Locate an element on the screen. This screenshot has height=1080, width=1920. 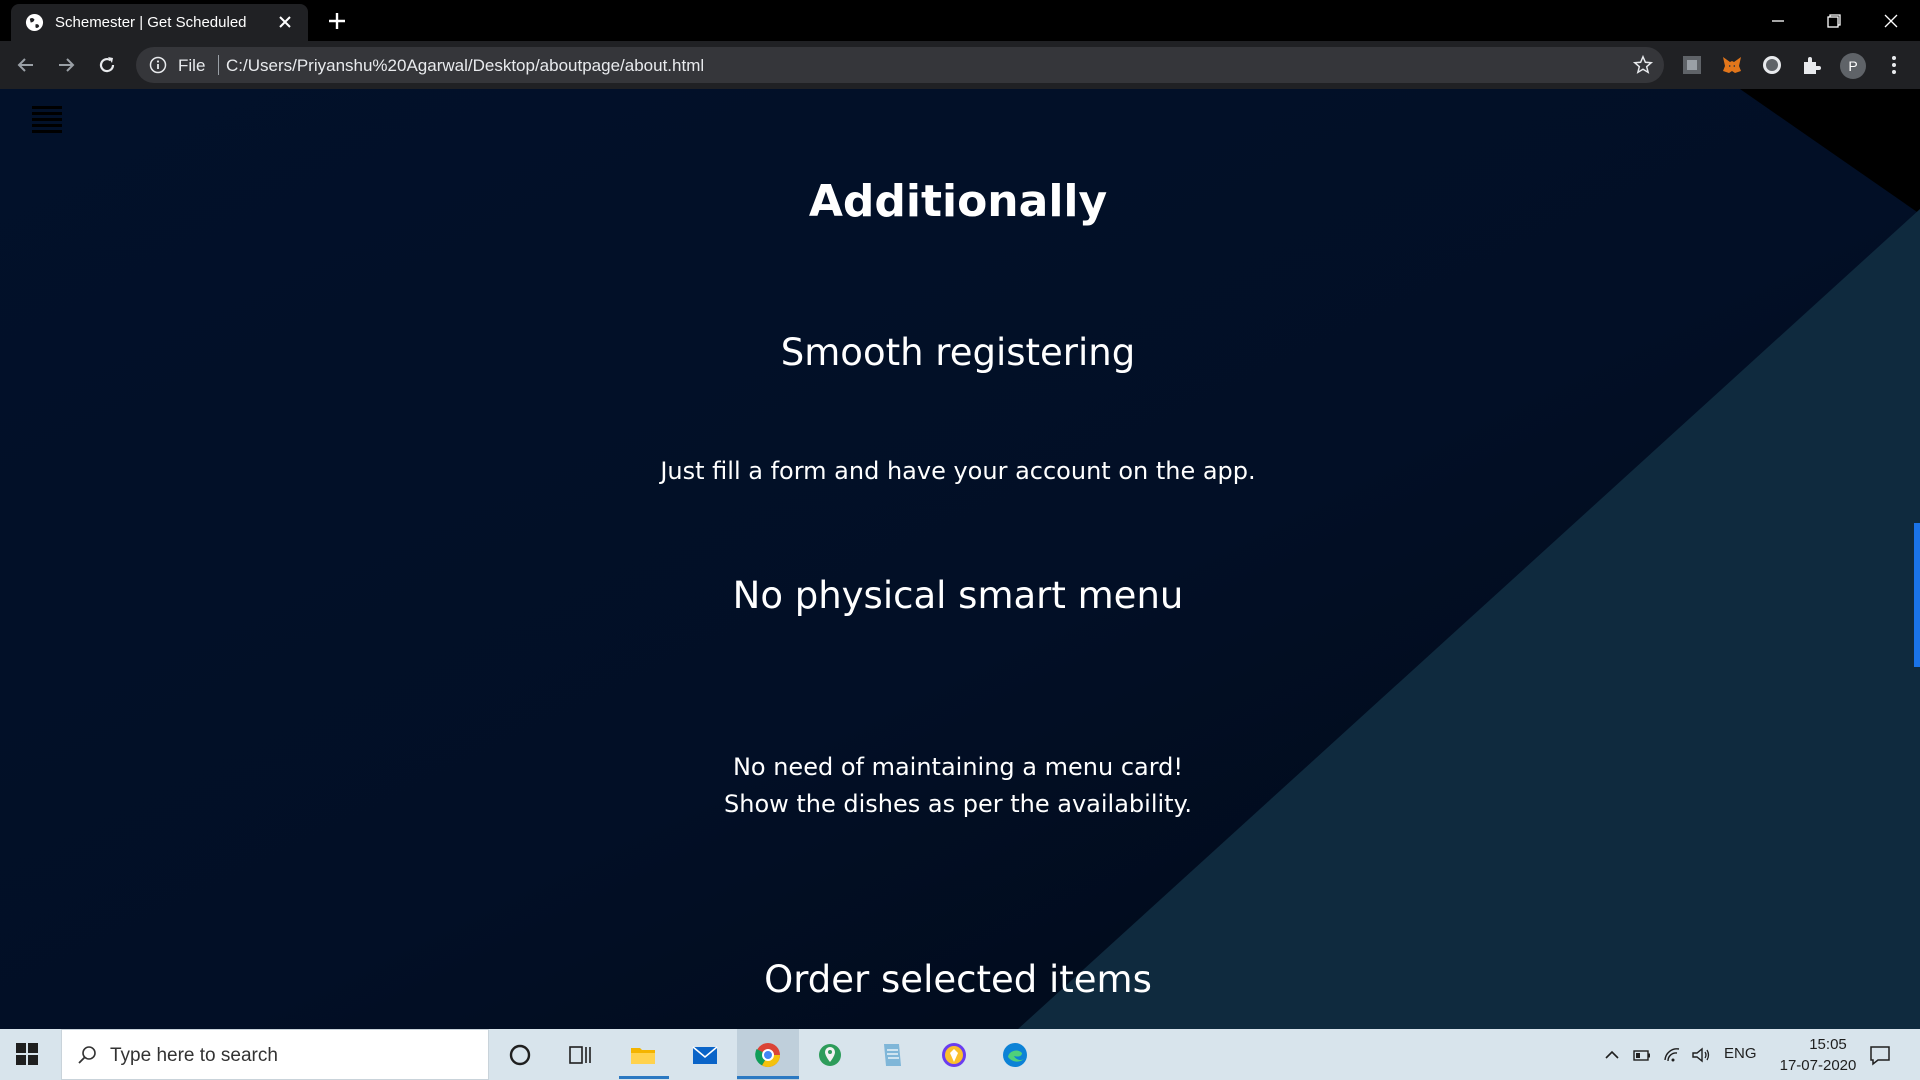
feature-title-menu: No physical smart menu is located at coordinates (958, 595).